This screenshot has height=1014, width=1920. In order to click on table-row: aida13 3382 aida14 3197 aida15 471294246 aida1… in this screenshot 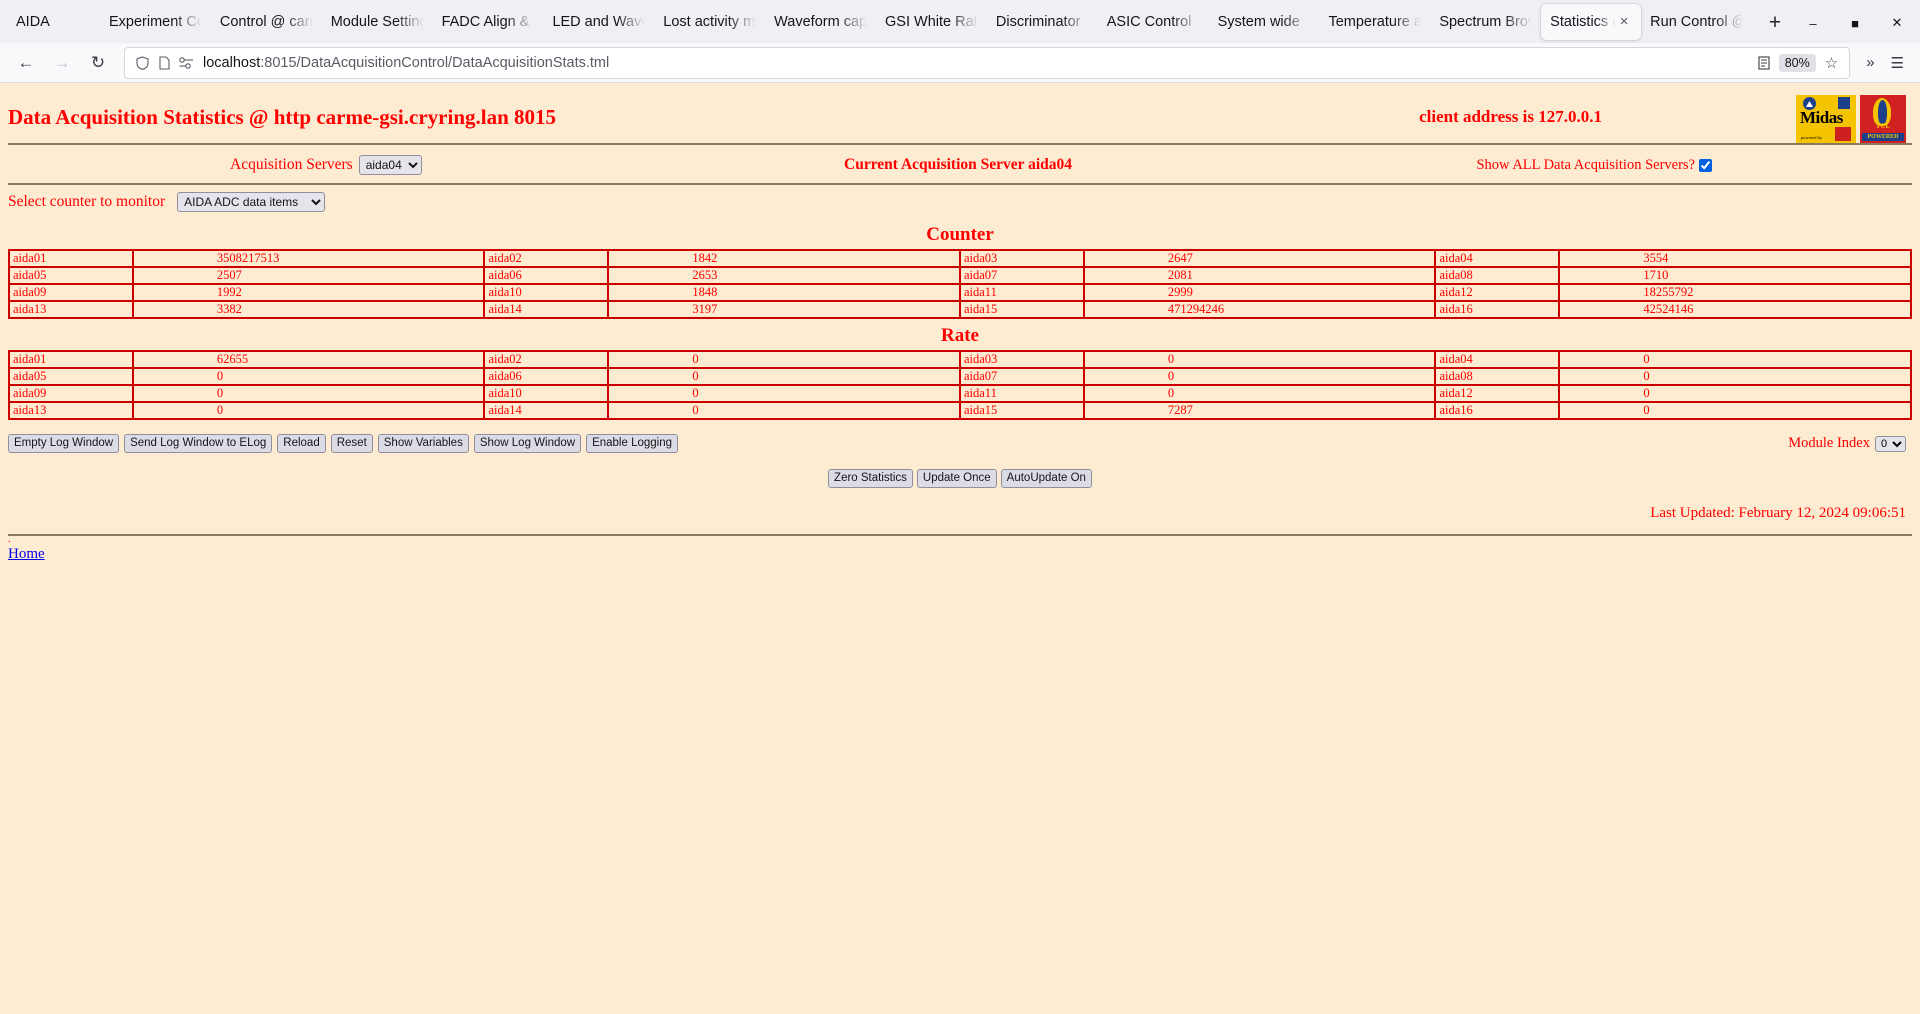, I will do `click(960, 309)`.